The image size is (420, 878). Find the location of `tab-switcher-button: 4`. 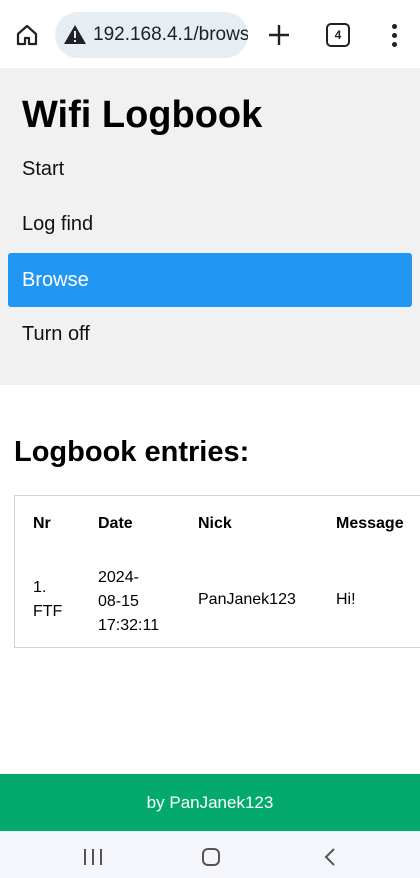

tab-switcher-button: 4 is located at coordinates (338, 35).